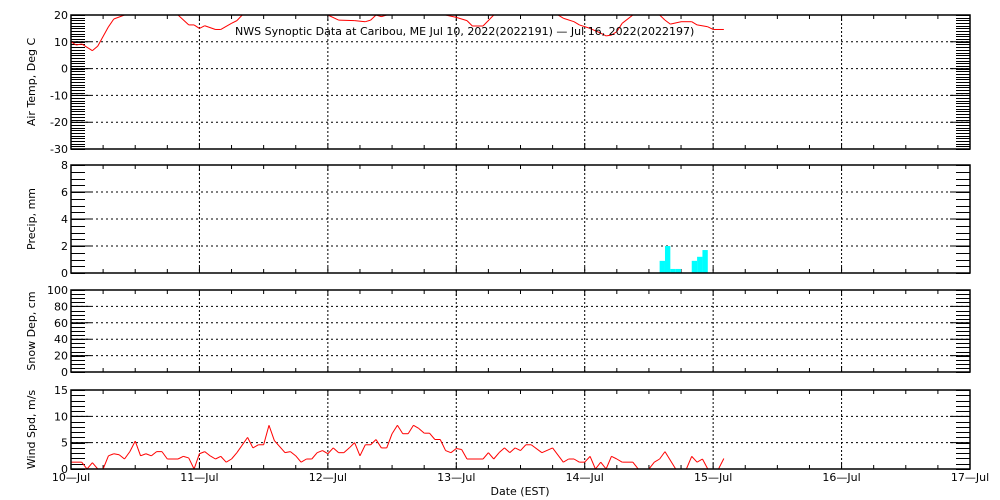 The image size is (1000, 500). I want to click on x-tick-label: 11—Jul, so click(199, 477).